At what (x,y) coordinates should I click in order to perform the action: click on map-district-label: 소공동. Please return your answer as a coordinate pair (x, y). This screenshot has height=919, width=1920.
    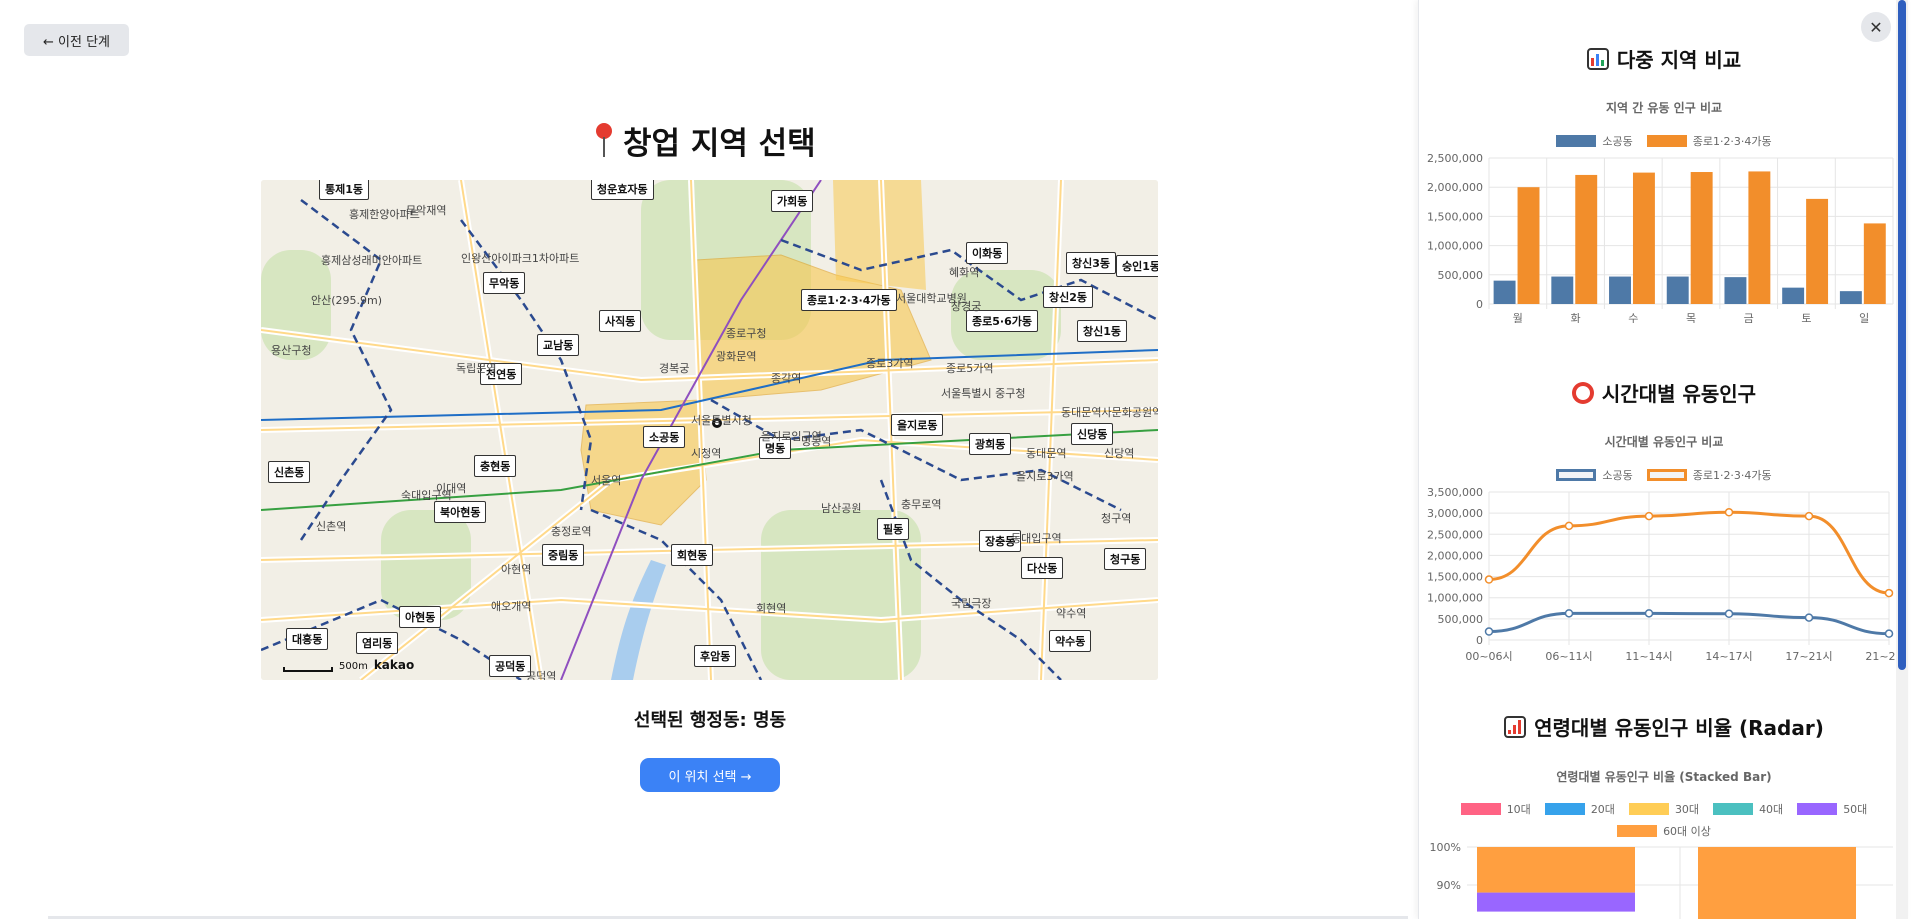
    Looking at the image, I should click on (664, 437).